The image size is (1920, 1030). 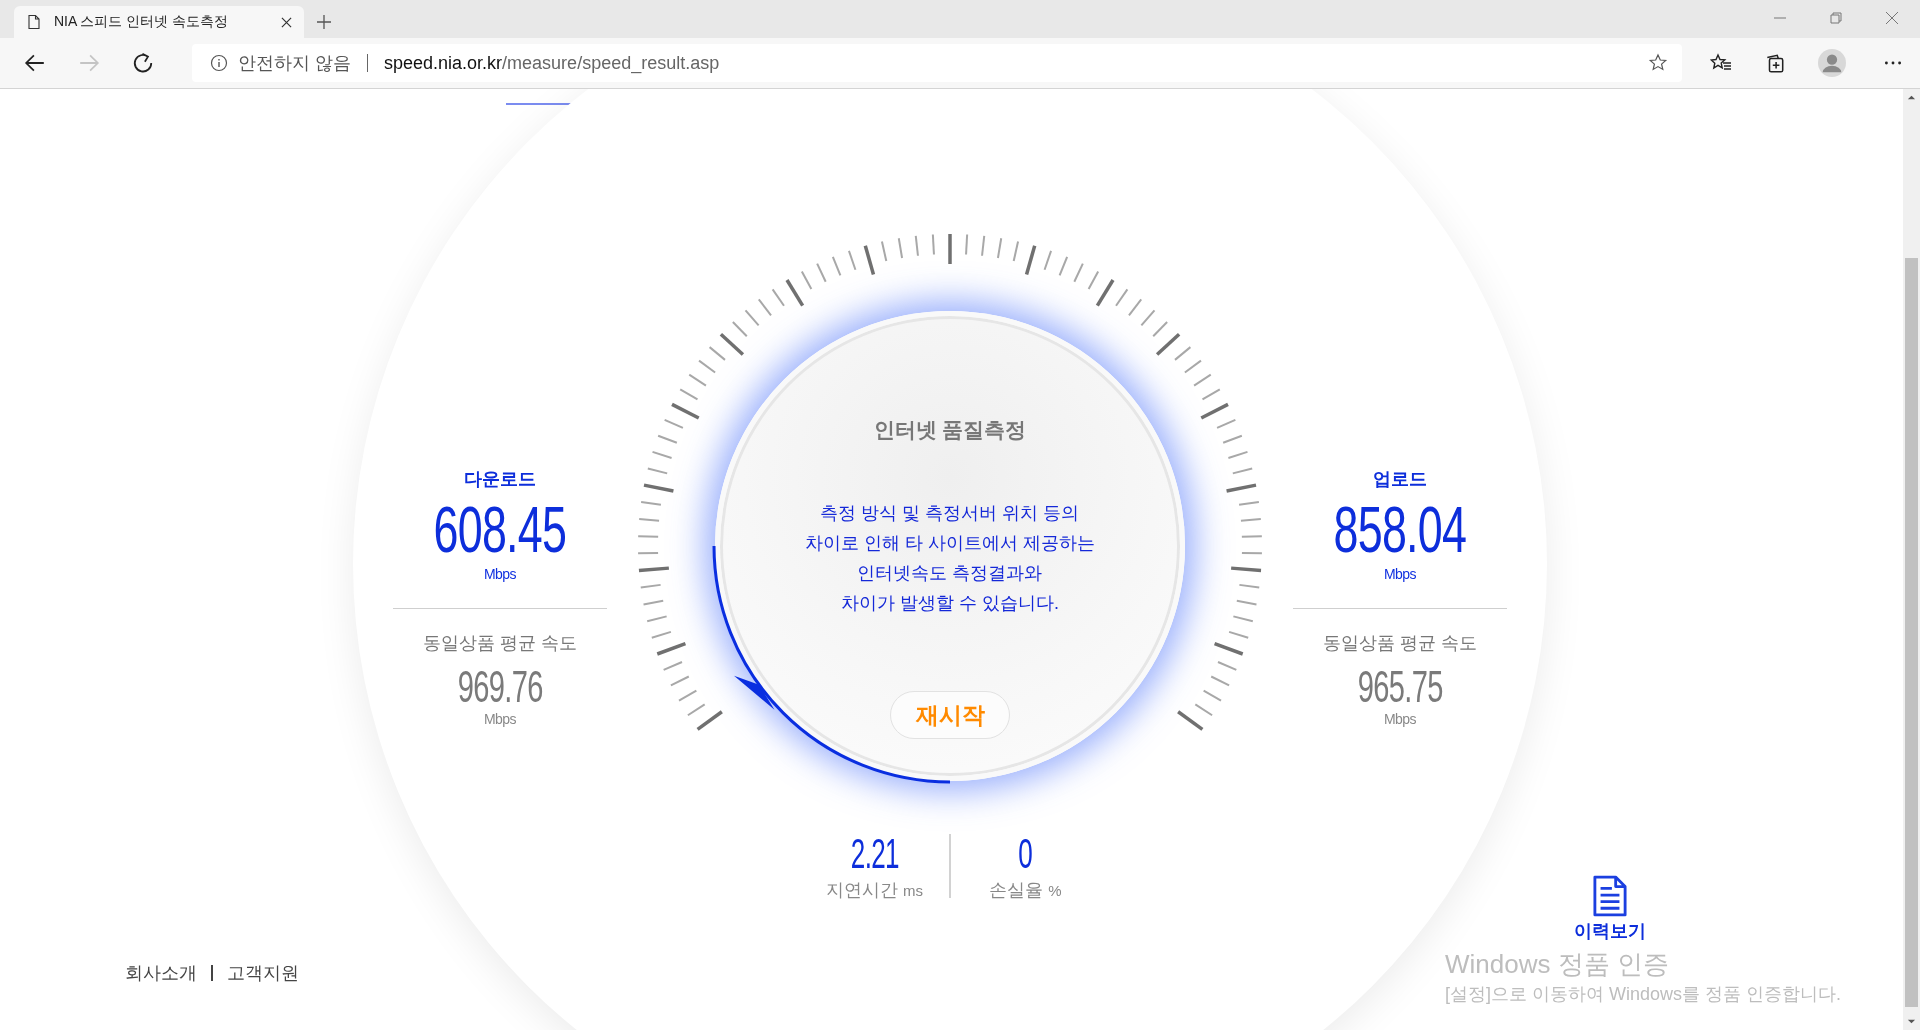 I want to click on new-tab-icon, so click(x=324, y=22).